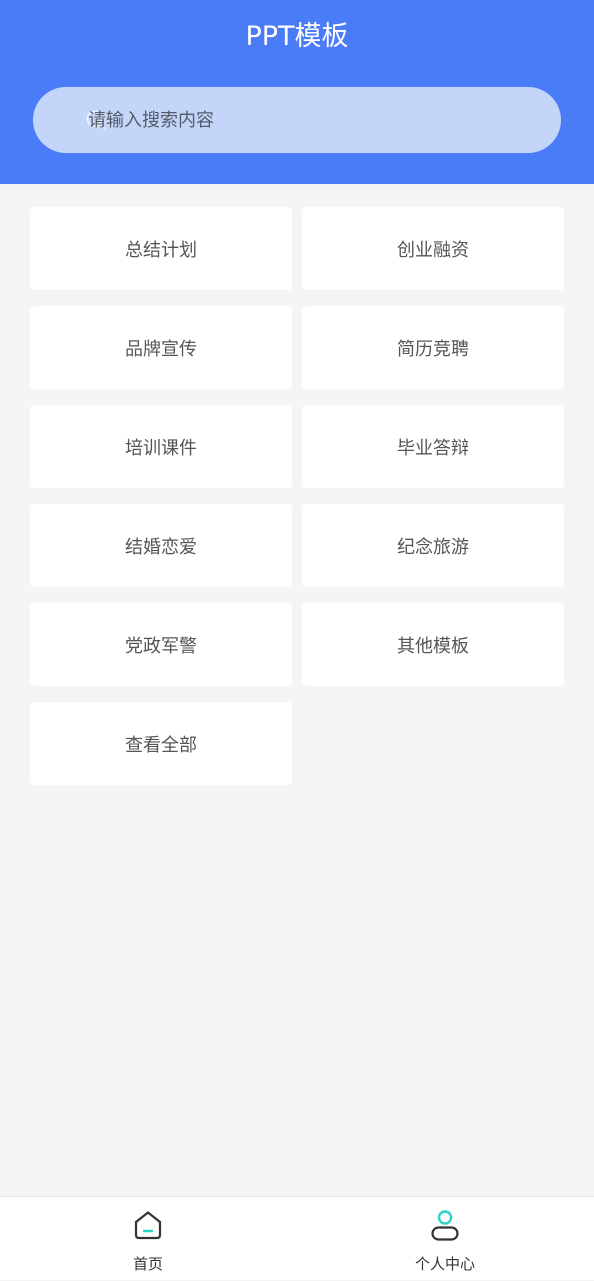 Image resolution: width=594 pixels, height=1281 pixels. I want to click on category-card-summary-plan: 总结计划, so click(161, 248).